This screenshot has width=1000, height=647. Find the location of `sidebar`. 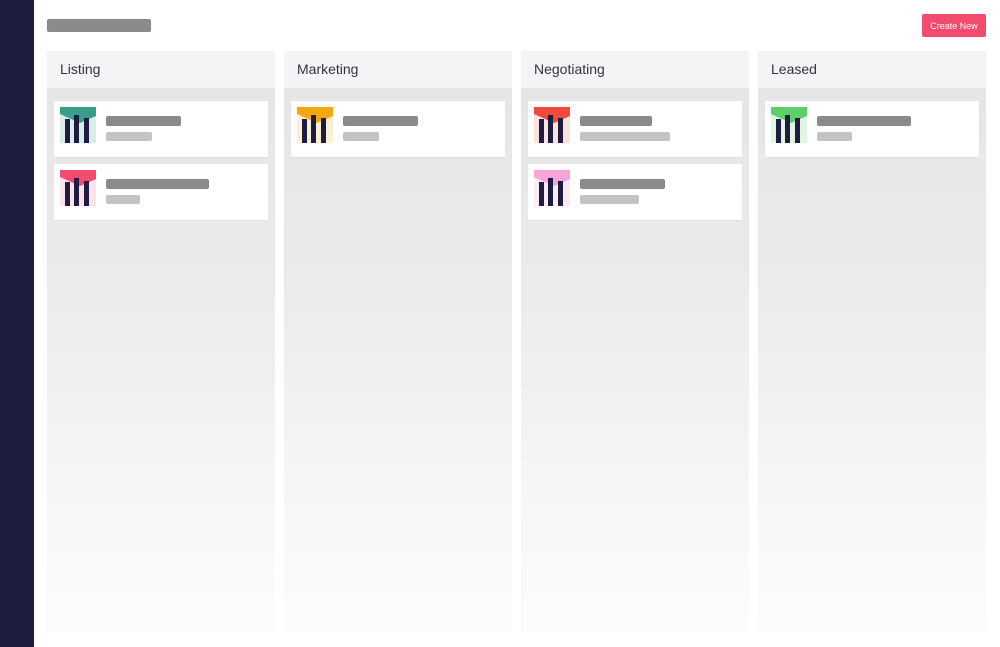

sidebar is located at coordinates (17, 323).